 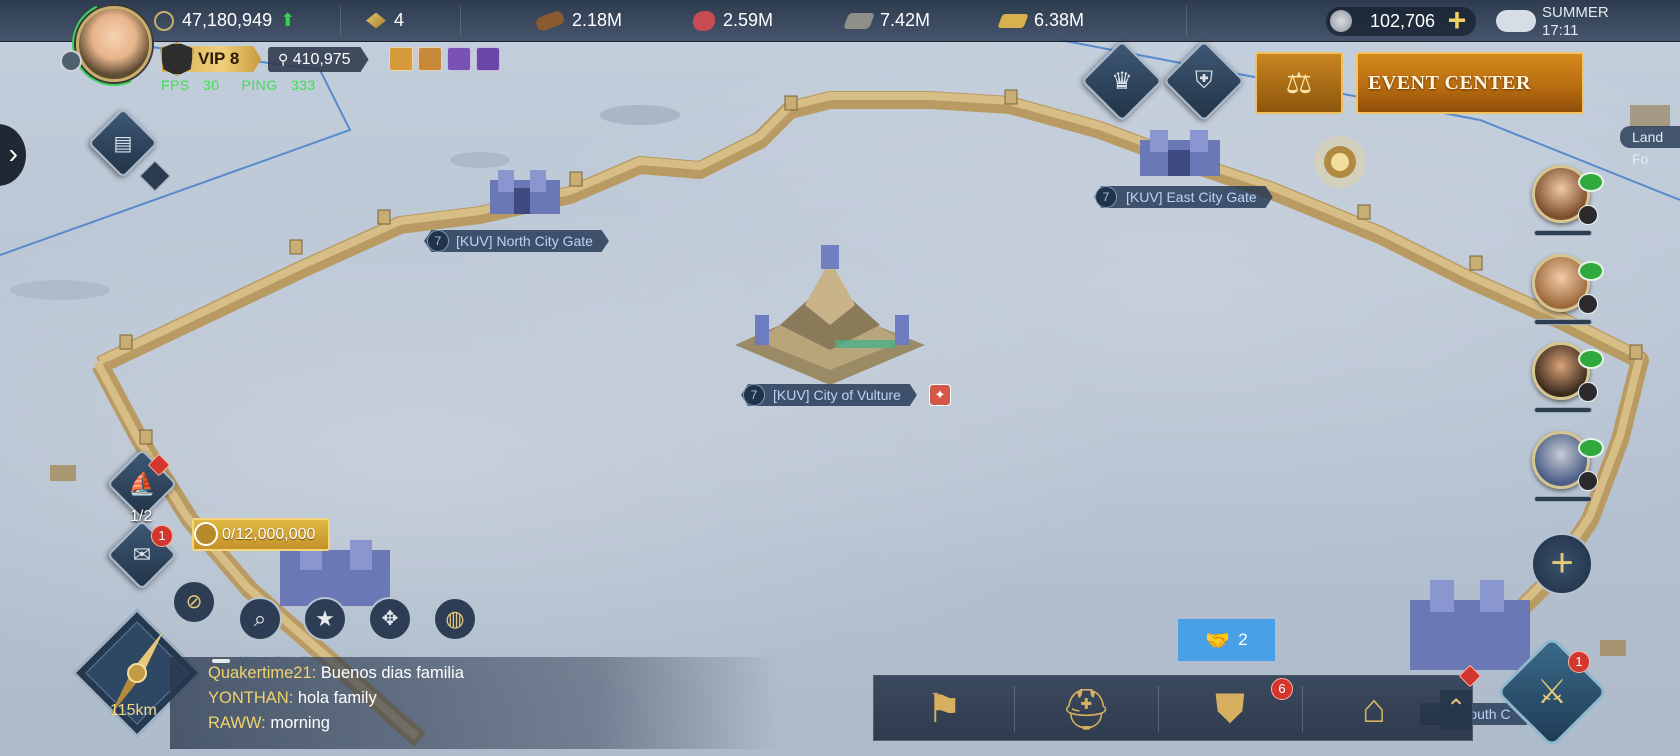 What do you see at coordinates (1191, 197) in the screenshot?
I see `east-city-gate-name: [KUV] East City Gate` at bounding box center [1191, 197].